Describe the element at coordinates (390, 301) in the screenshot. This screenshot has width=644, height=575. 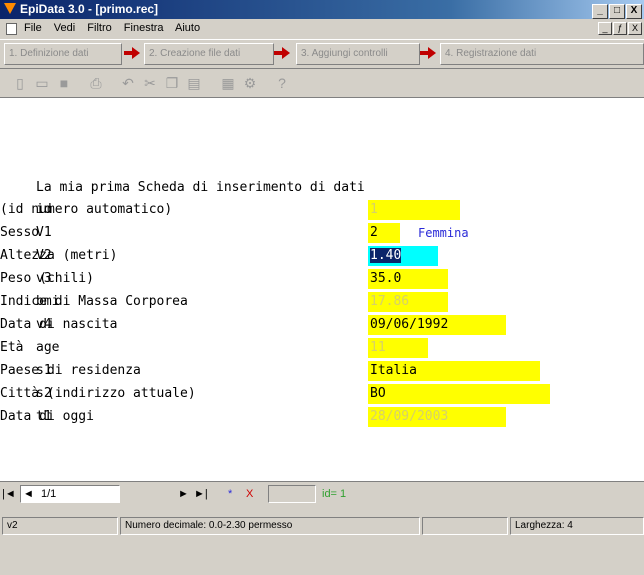
I see `field-value: 17.86` at that location.